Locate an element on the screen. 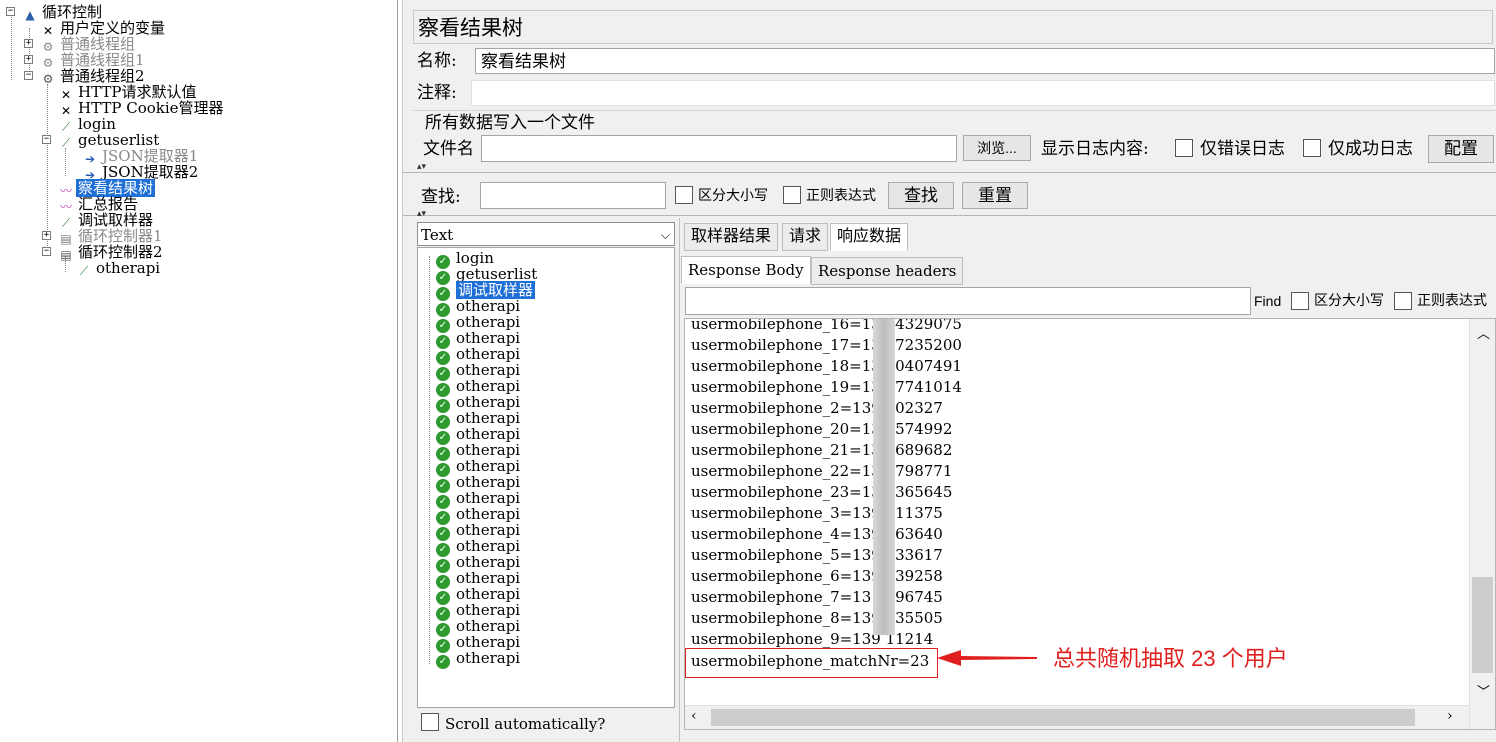  response-line: usermobilephone_8=139 435505 is located at coordinates (817, 618).